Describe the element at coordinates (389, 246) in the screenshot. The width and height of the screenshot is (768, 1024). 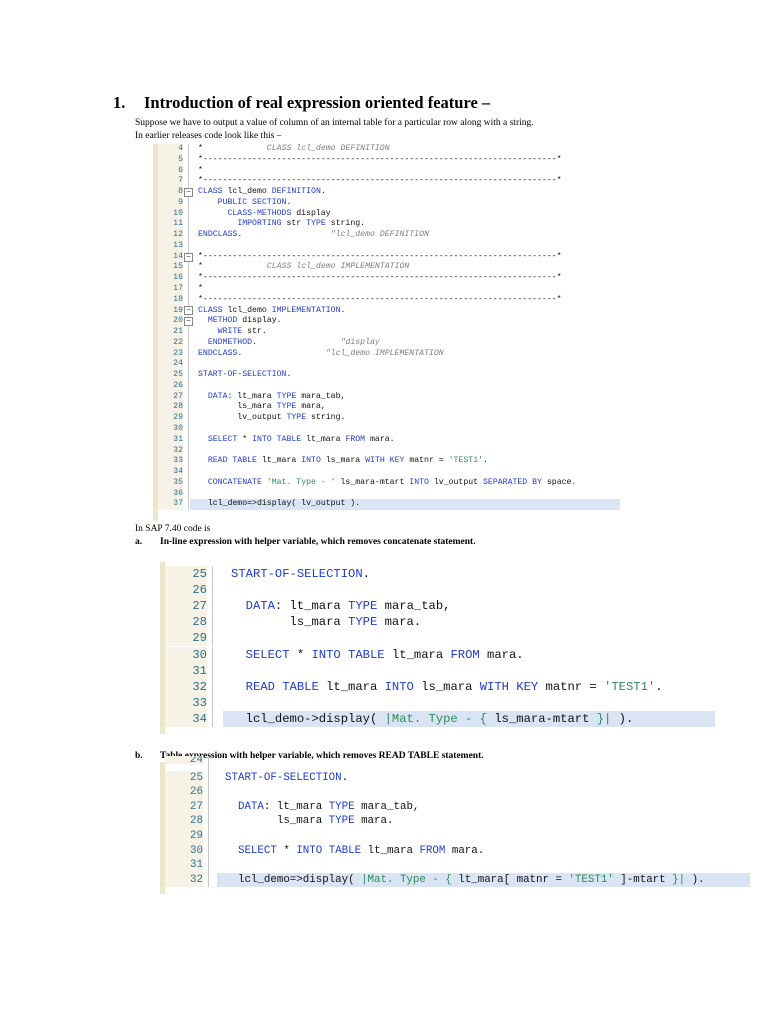
I see `code-line: 13` at that location.